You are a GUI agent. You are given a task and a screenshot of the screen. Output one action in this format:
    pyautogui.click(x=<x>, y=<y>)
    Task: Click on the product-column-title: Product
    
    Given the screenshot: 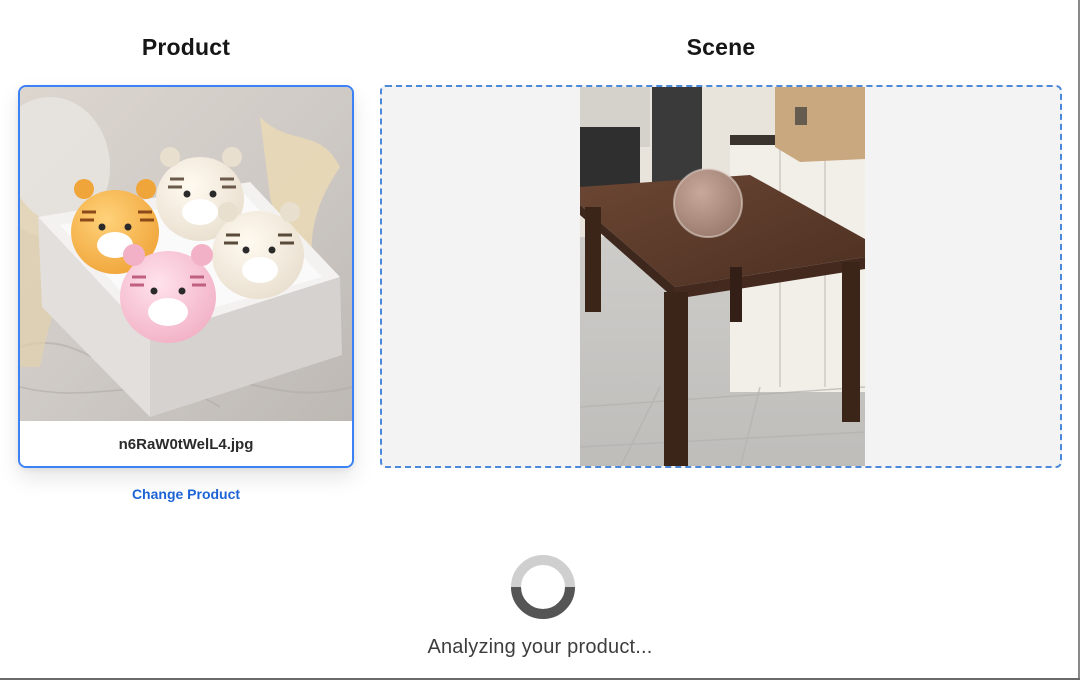 What is the action you would take?
    pyautogui.click(x=186, y=47)
    